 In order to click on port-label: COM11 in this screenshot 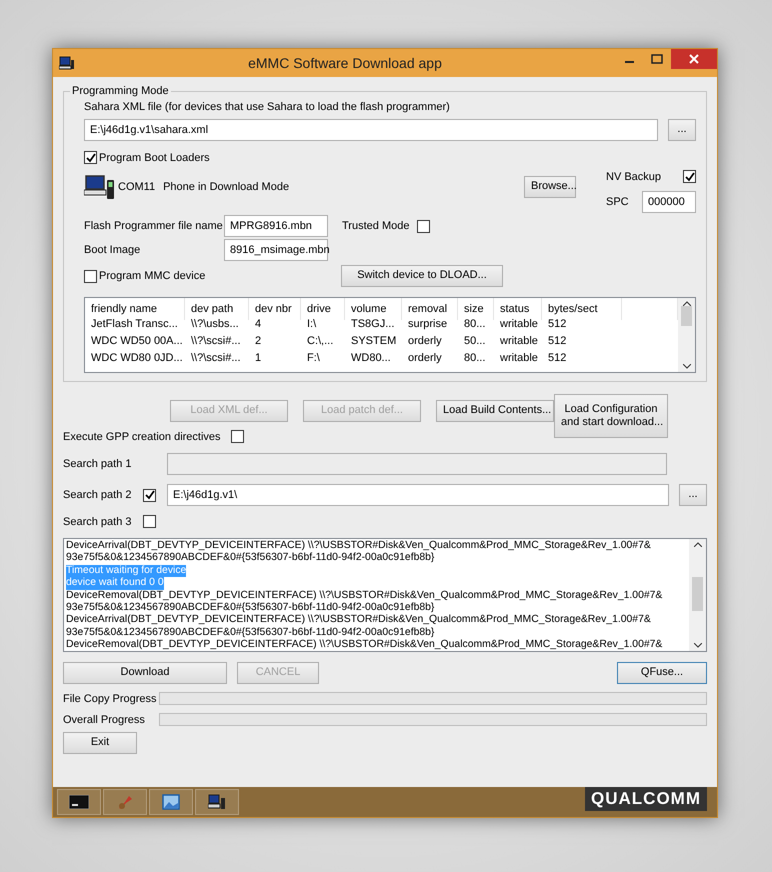, I will do `click(137, 187)`.